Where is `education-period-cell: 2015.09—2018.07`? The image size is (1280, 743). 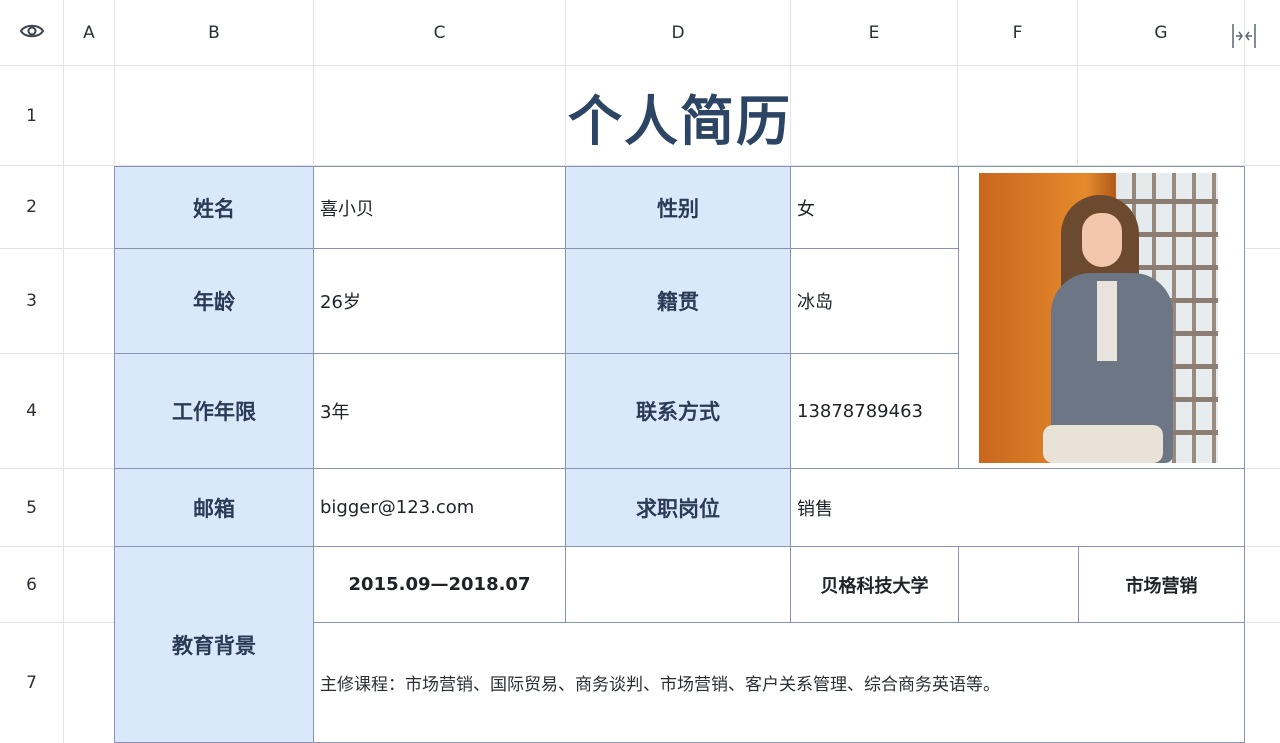
education-period-cell: 2015.09—2018.07 is located at coordinates (439, 584).